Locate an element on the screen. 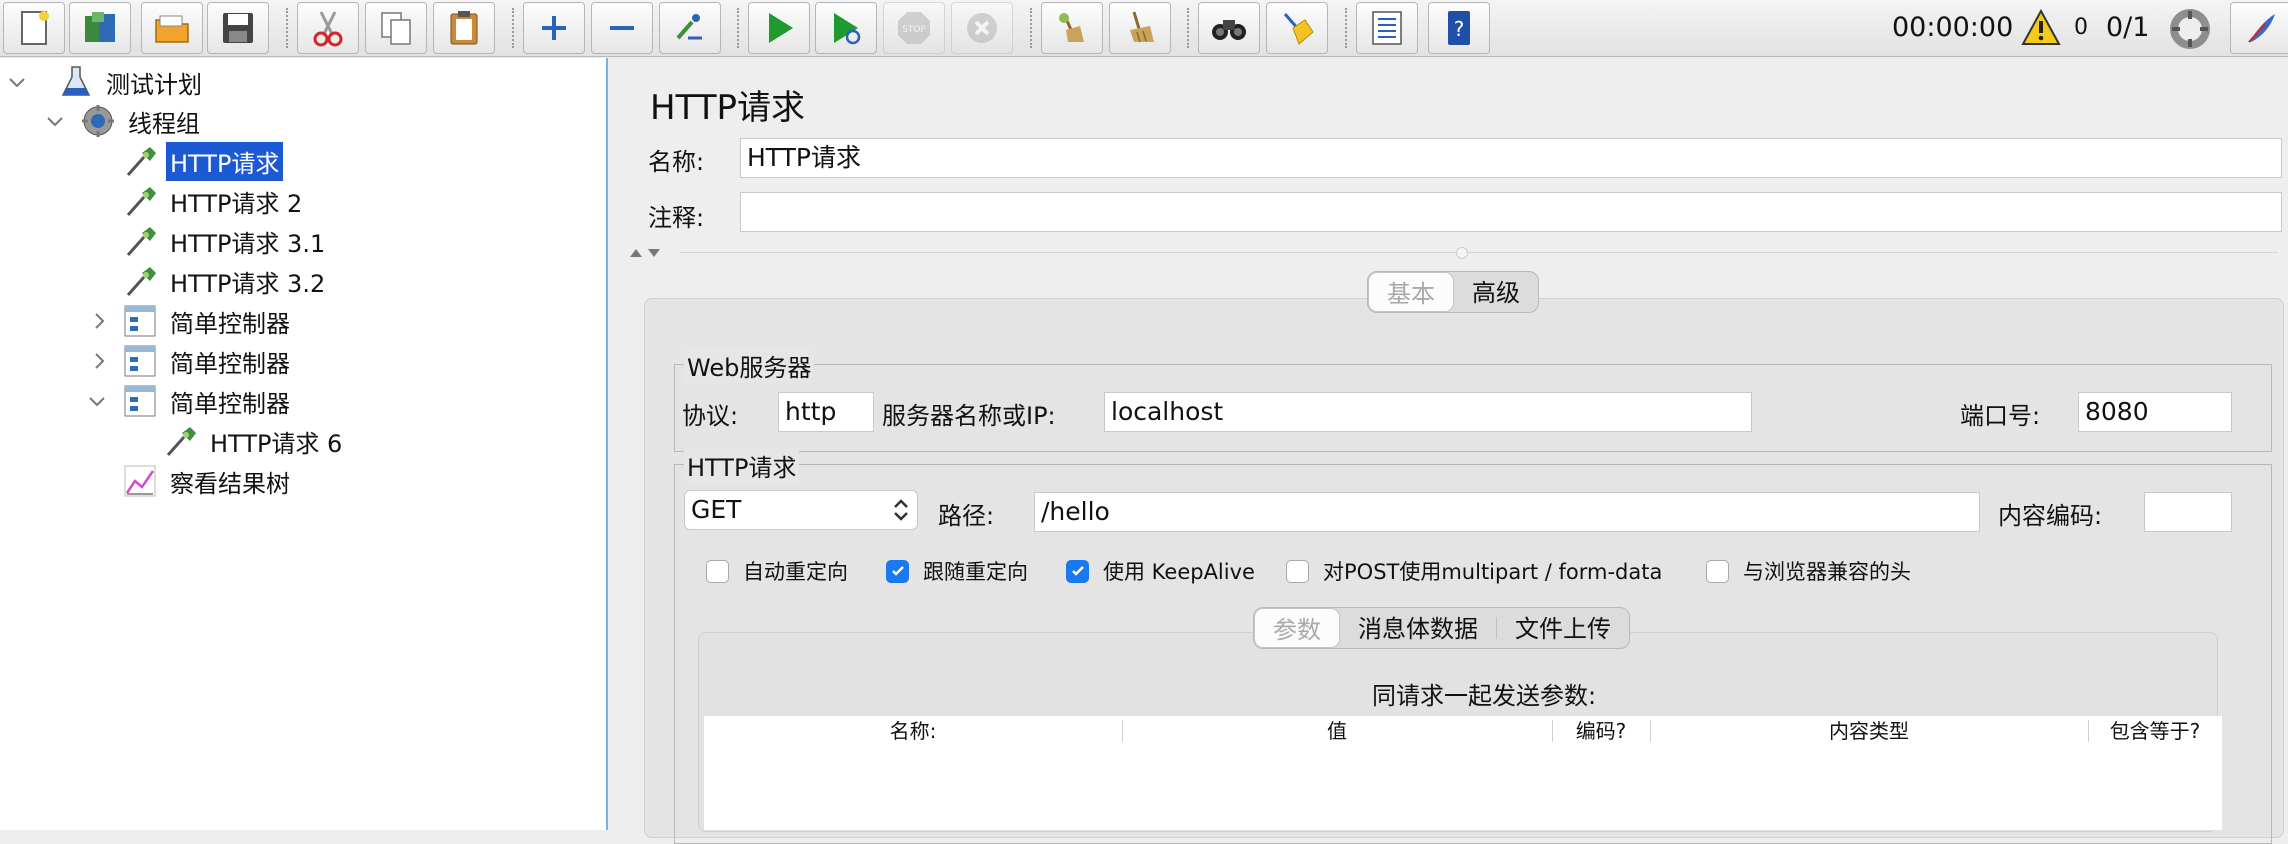 The image size is (2288, 844). start-button is located at coordinates (779, 28).